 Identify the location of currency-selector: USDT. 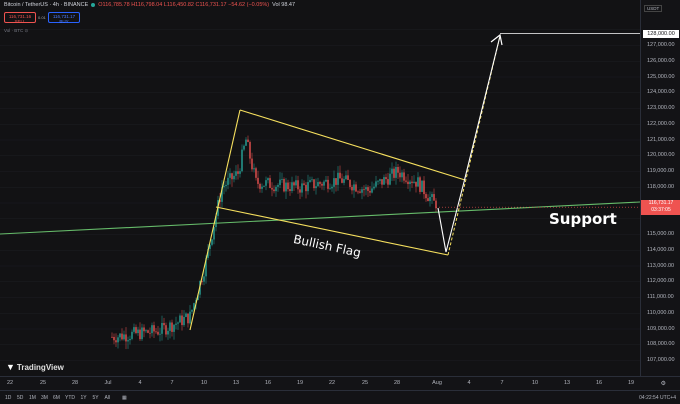
(653, 8).